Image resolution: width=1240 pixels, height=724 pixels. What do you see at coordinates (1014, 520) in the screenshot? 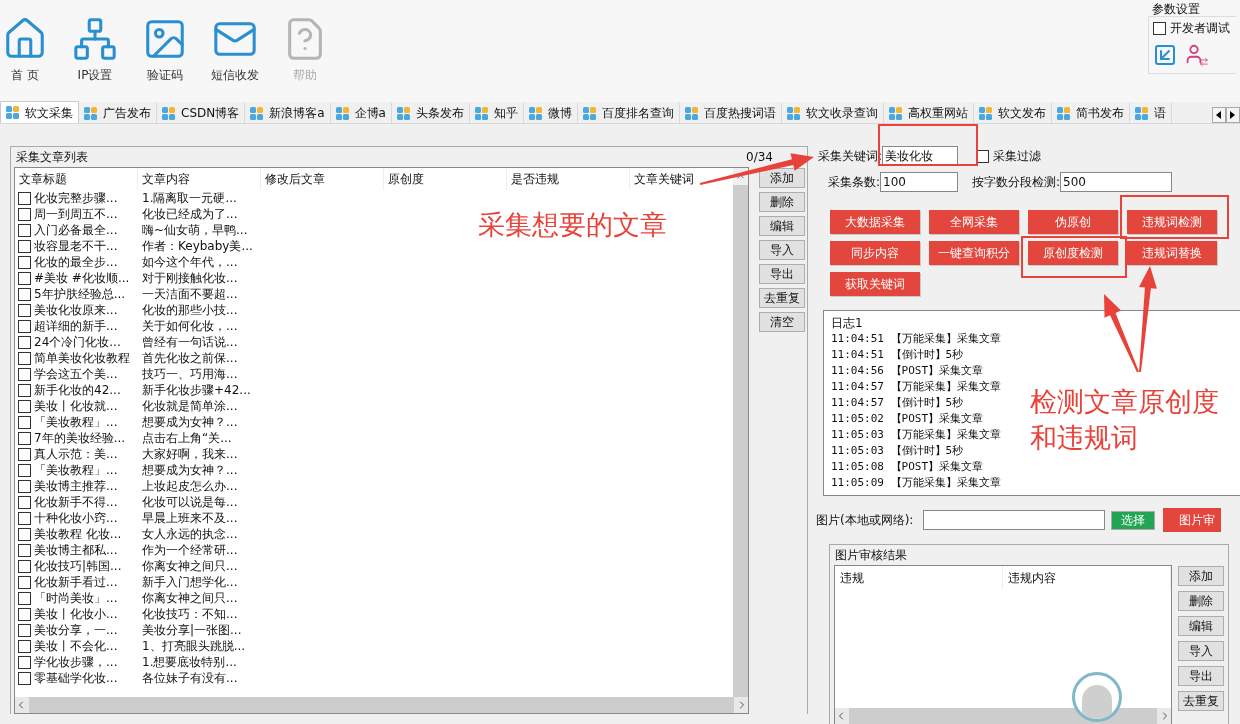
I see `image-path-field` at bounding box center [1014, 520].